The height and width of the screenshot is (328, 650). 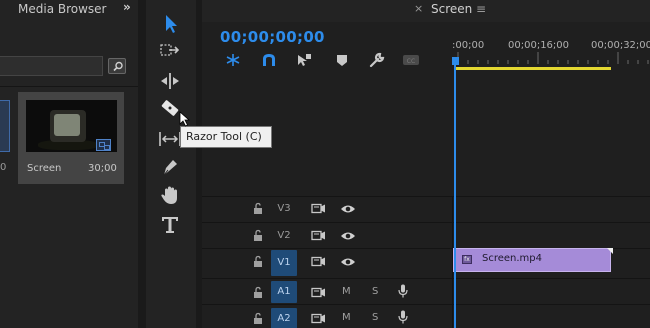 I want to click on media-browser-header: Media Browser », so click(x=69, y=11).